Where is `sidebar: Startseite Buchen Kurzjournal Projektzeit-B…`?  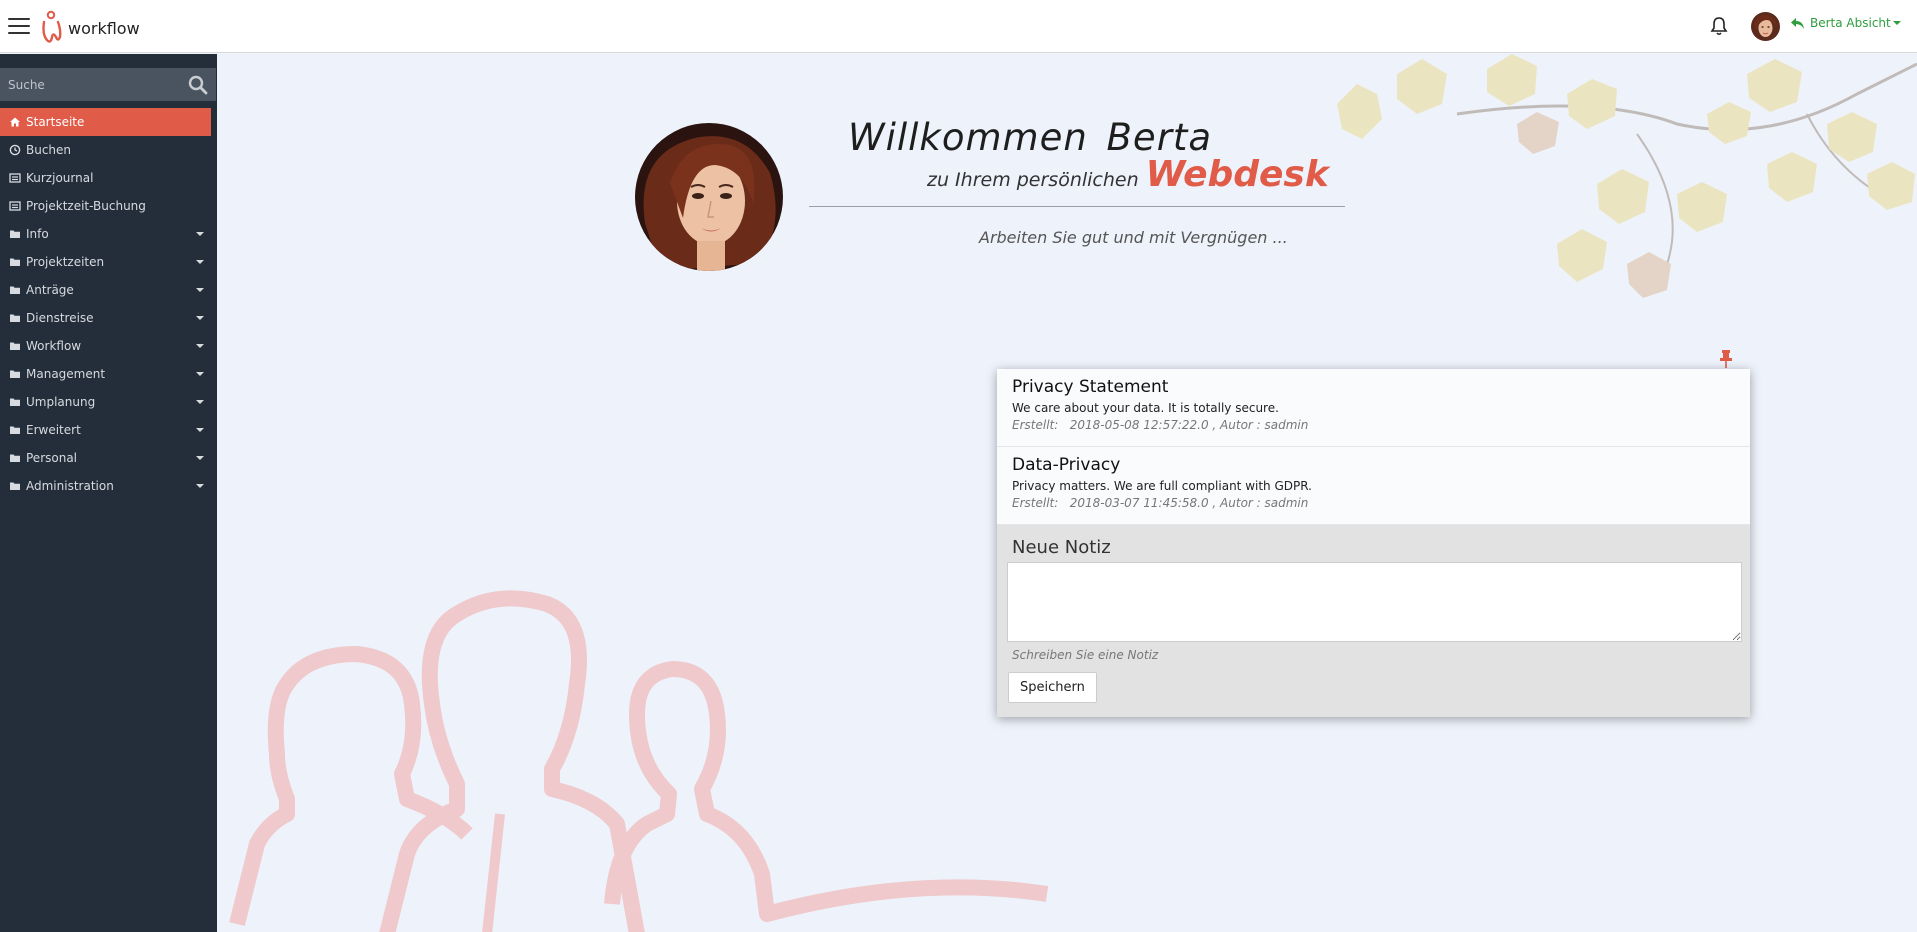 sidebar: Startseite Buchen Kurzjournal Projektzeit-B… is located at coordinates (108, 493).